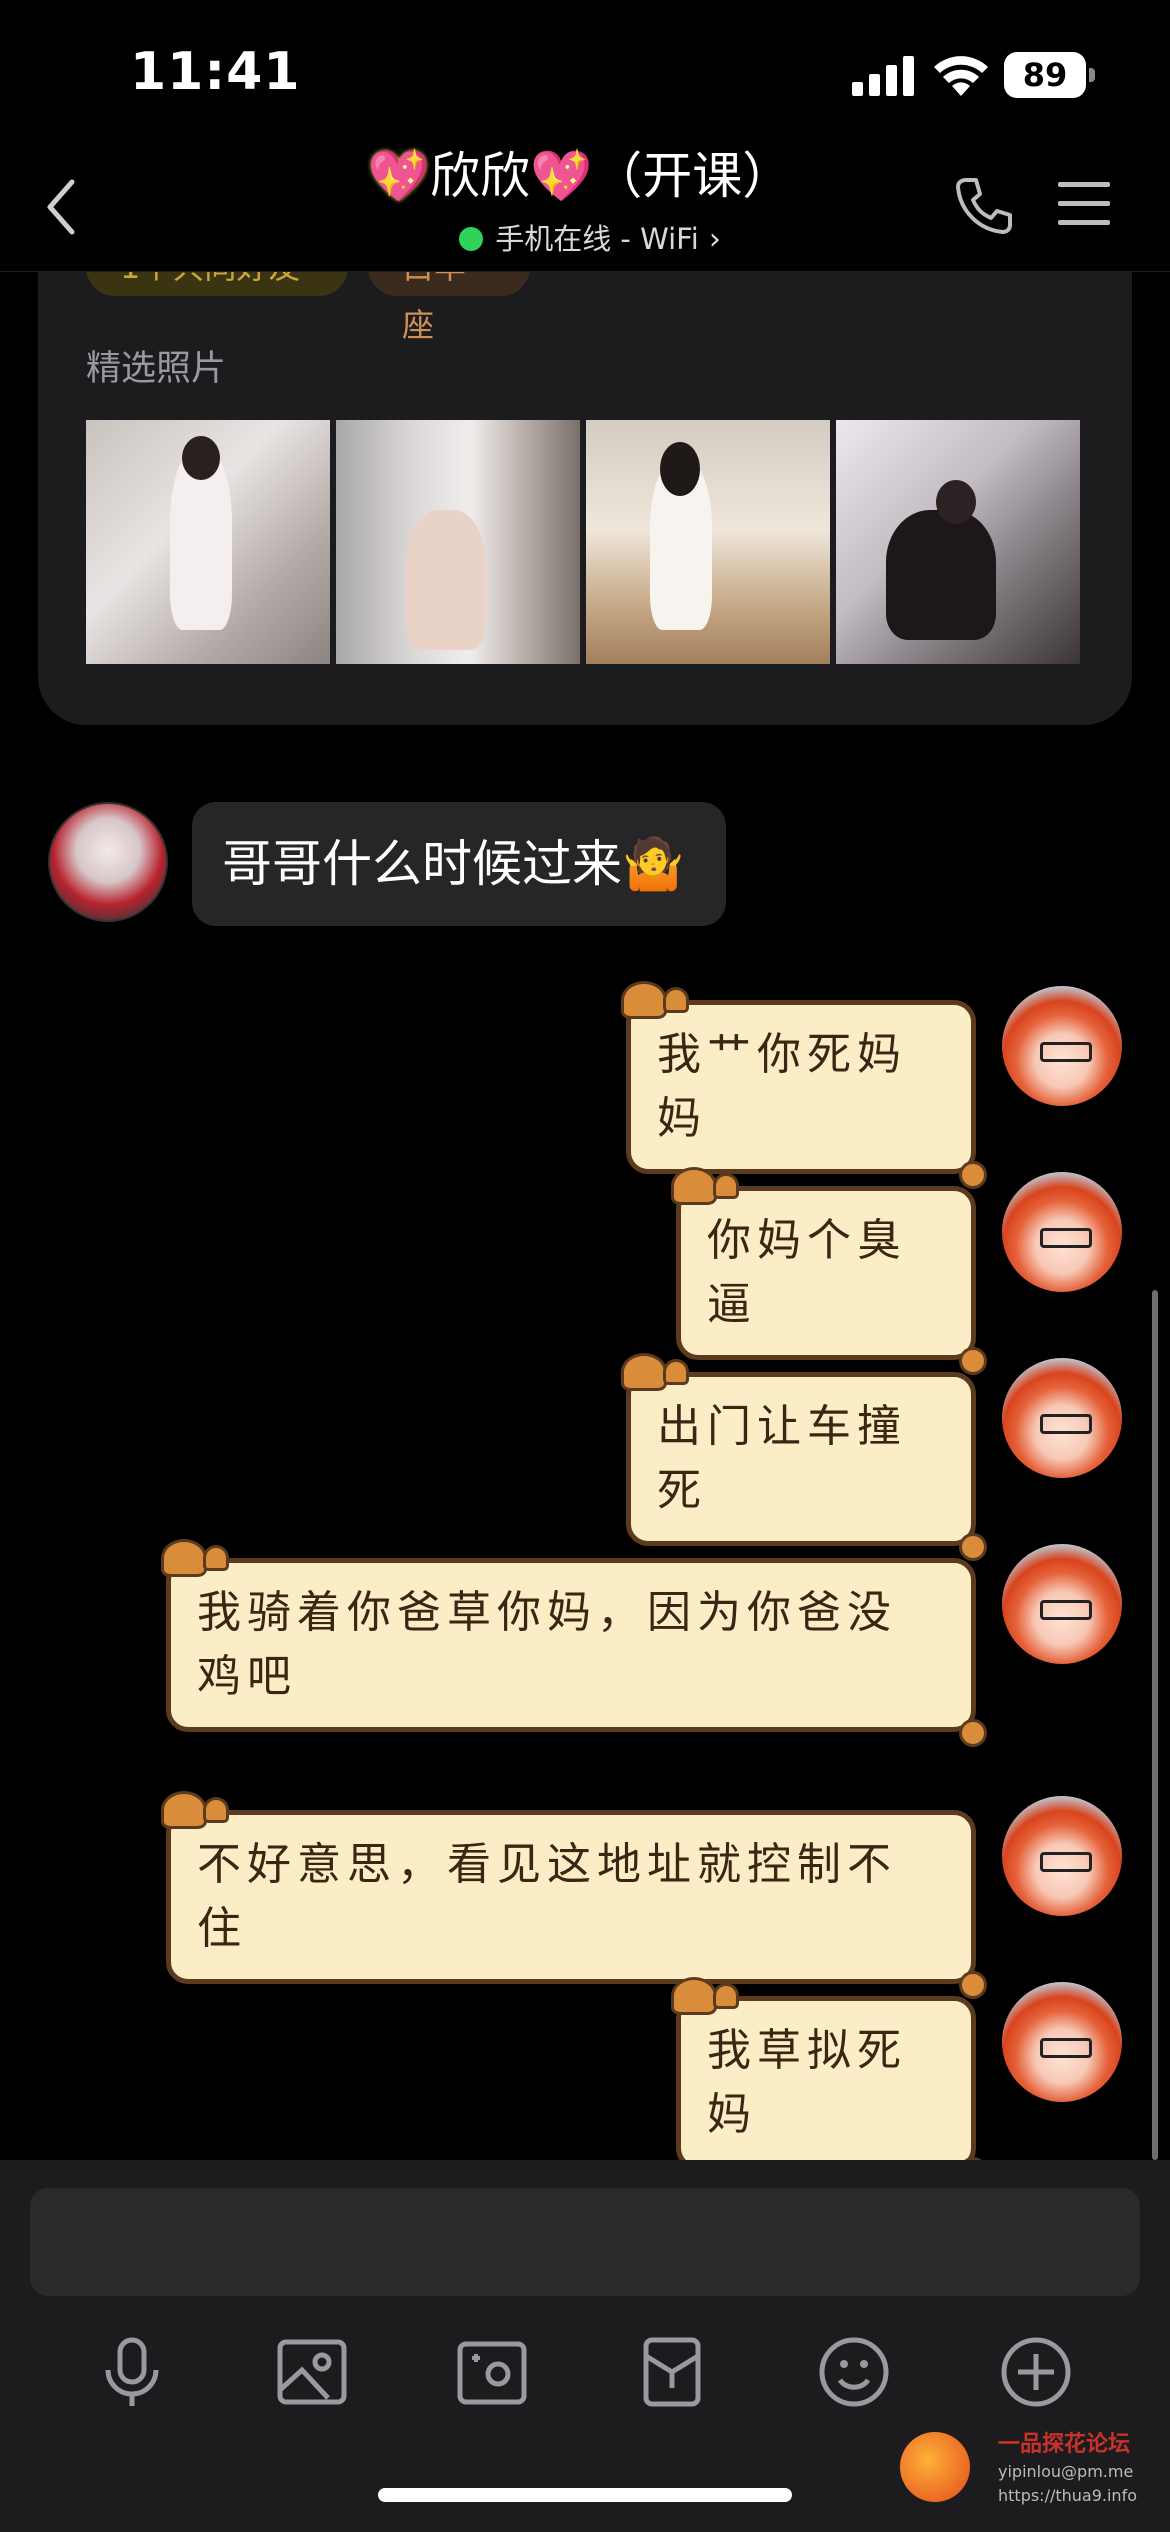 The height and width of the screenshot is (2532, 1170). I want to click on message-input, so click(585, 2242).